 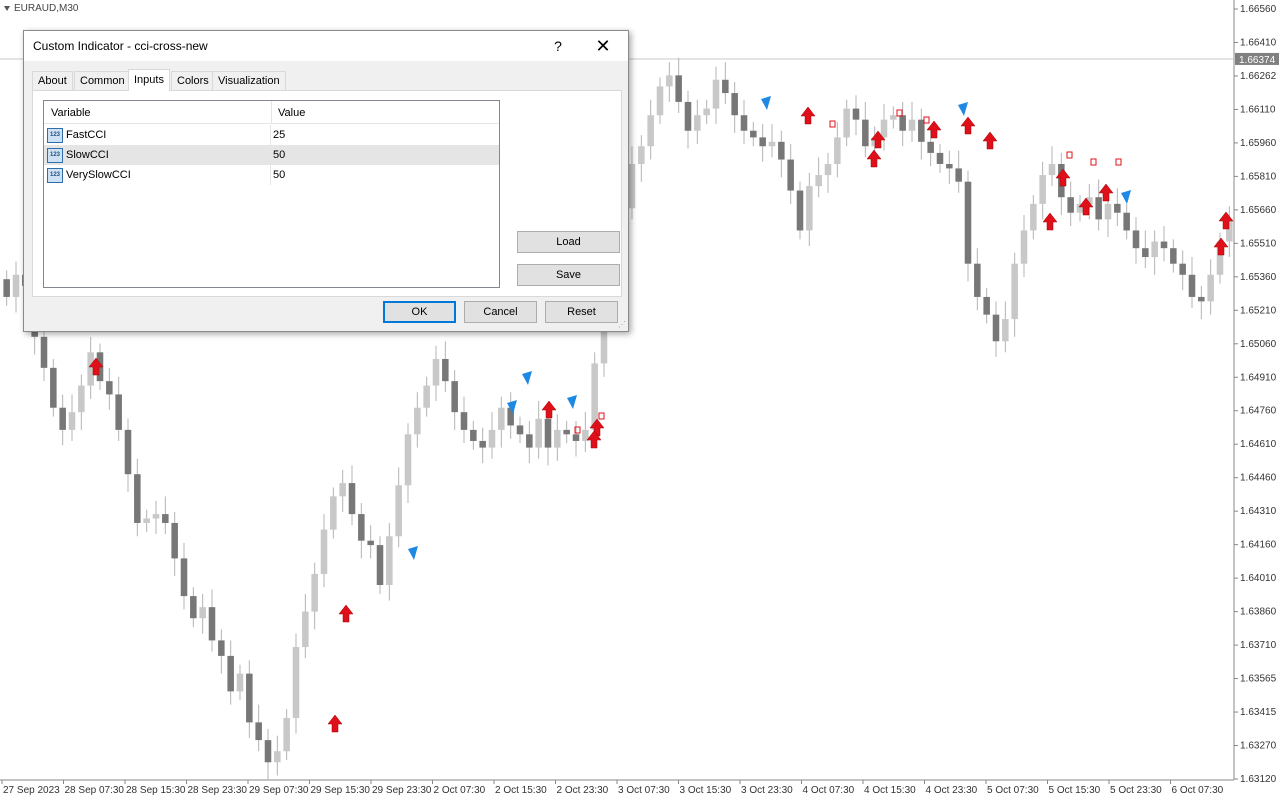 I want to click on price-tick-label: 1.63565, so click(x=1258, y=679).